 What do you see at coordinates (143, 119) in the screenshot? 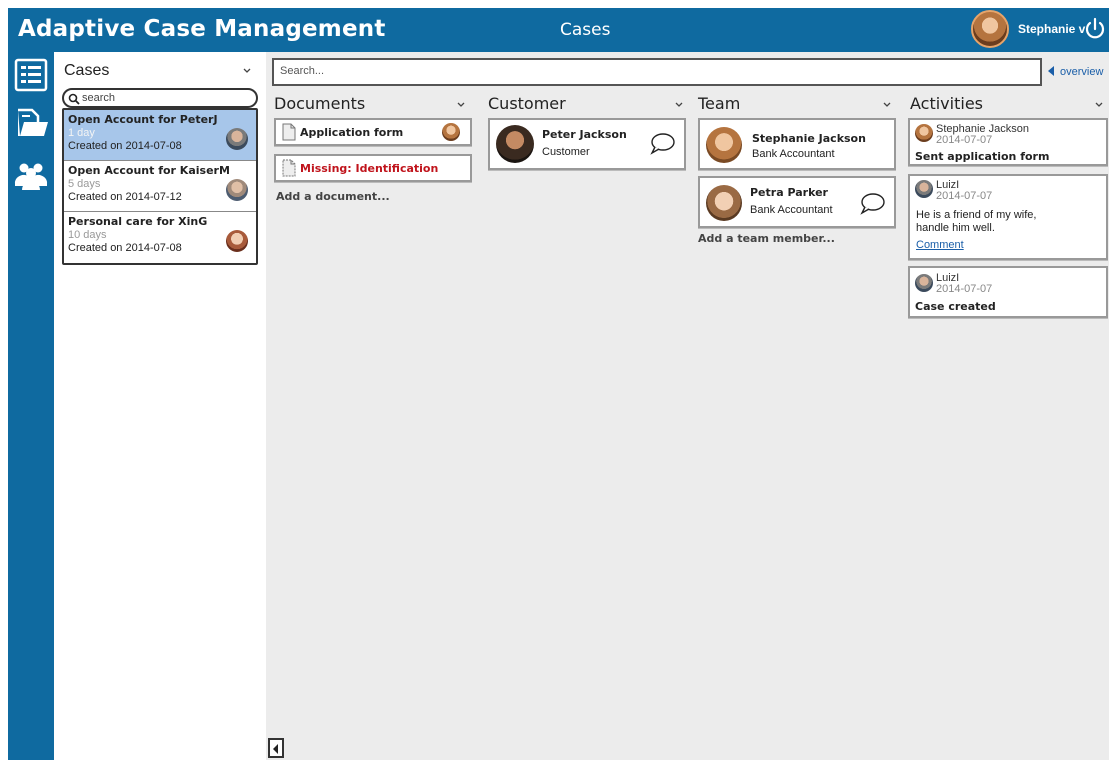
I see `case-title: Open Account for PeterJ` at bounding box center [143, 119].